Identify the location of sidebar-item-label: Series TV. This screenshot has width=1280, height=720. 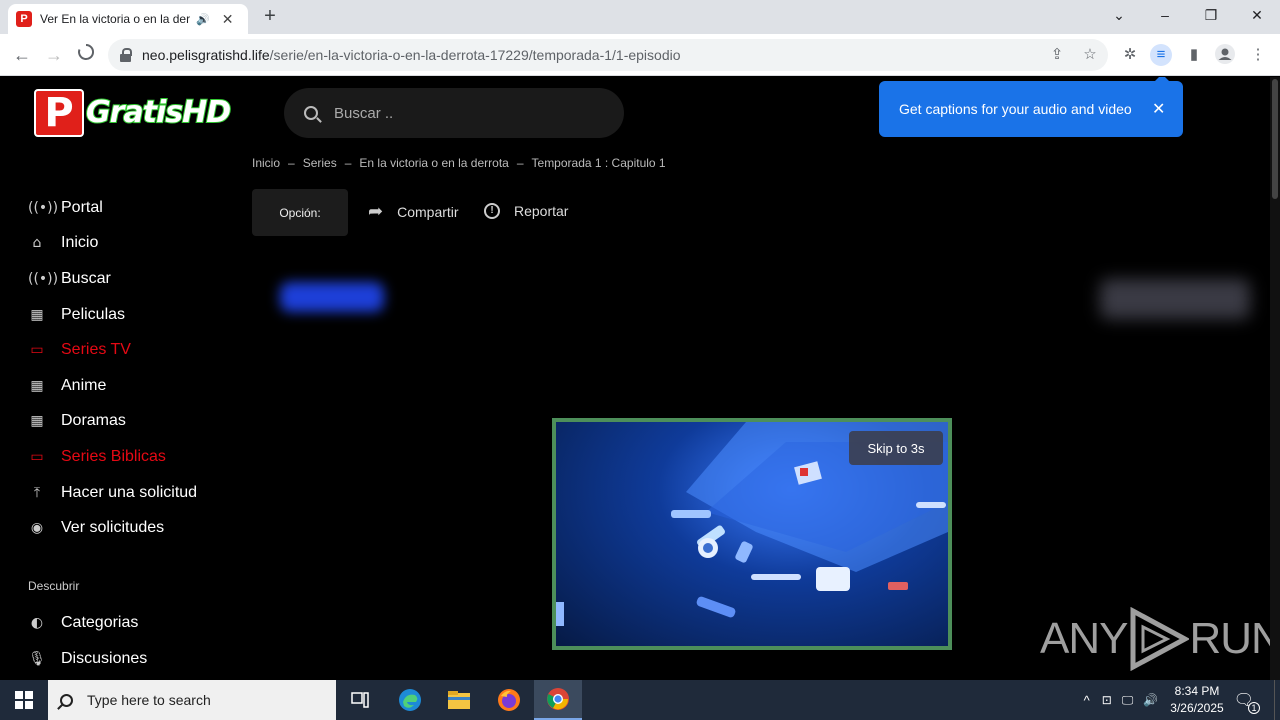
(96, 349).